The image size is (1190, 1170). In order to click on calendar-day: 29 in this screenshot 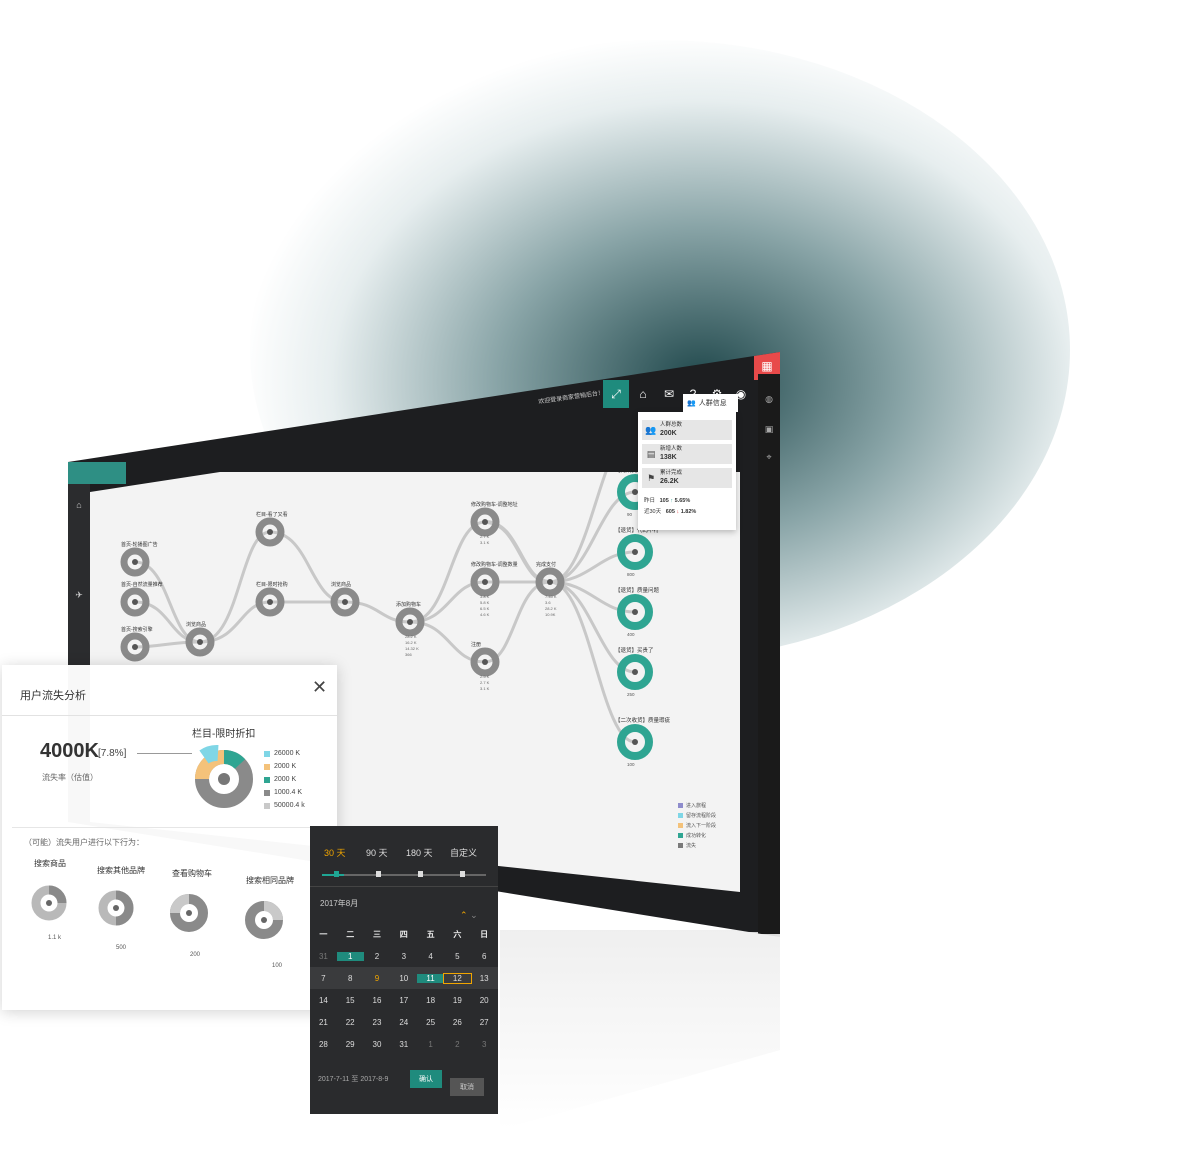, I will do `click(350, 1044)`.